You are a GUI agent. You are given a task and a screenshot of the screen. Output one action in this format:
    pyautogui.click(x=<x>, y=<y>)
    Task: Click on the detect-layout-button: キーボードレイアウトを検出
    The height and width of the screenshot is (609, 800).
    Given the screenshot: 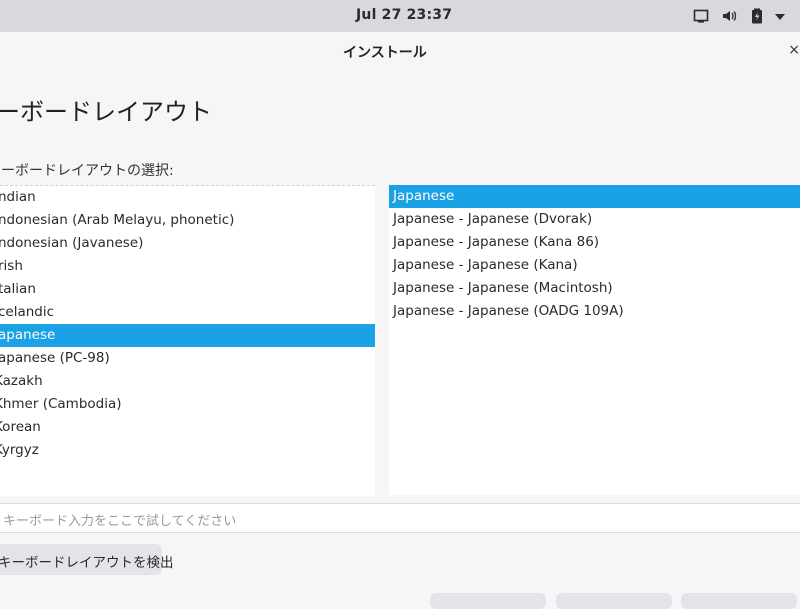 What is the action you would take?
    pyautogui.click(x=87, y=559)
    